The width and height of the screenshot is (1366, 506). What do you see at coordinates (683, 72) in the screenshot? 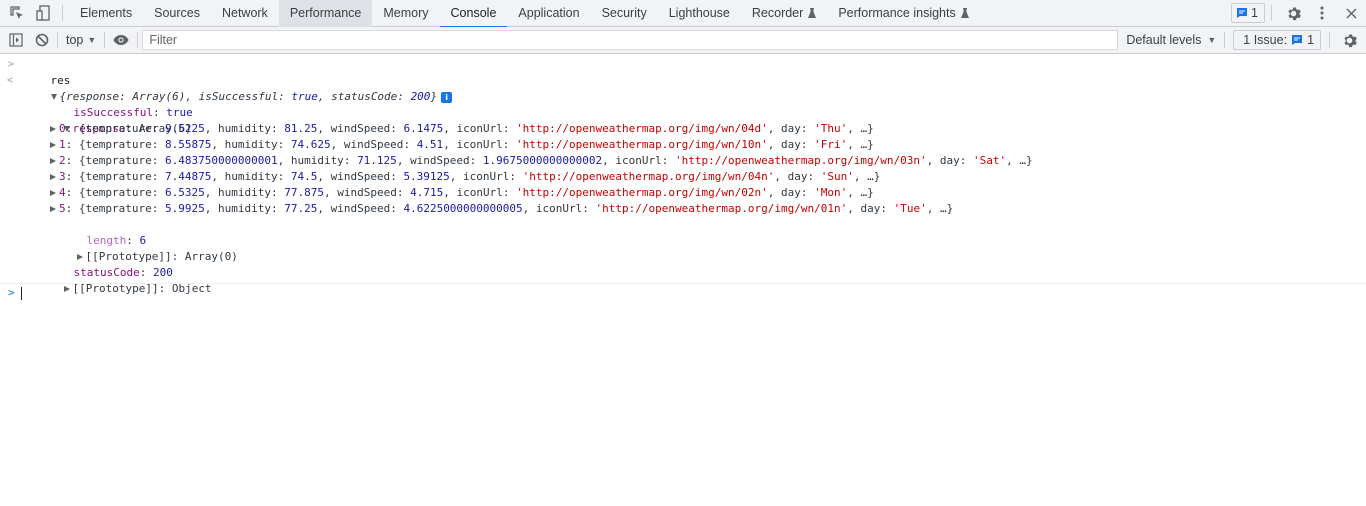
I see `console-input-echo: > res` at bounding box center [683, 72].